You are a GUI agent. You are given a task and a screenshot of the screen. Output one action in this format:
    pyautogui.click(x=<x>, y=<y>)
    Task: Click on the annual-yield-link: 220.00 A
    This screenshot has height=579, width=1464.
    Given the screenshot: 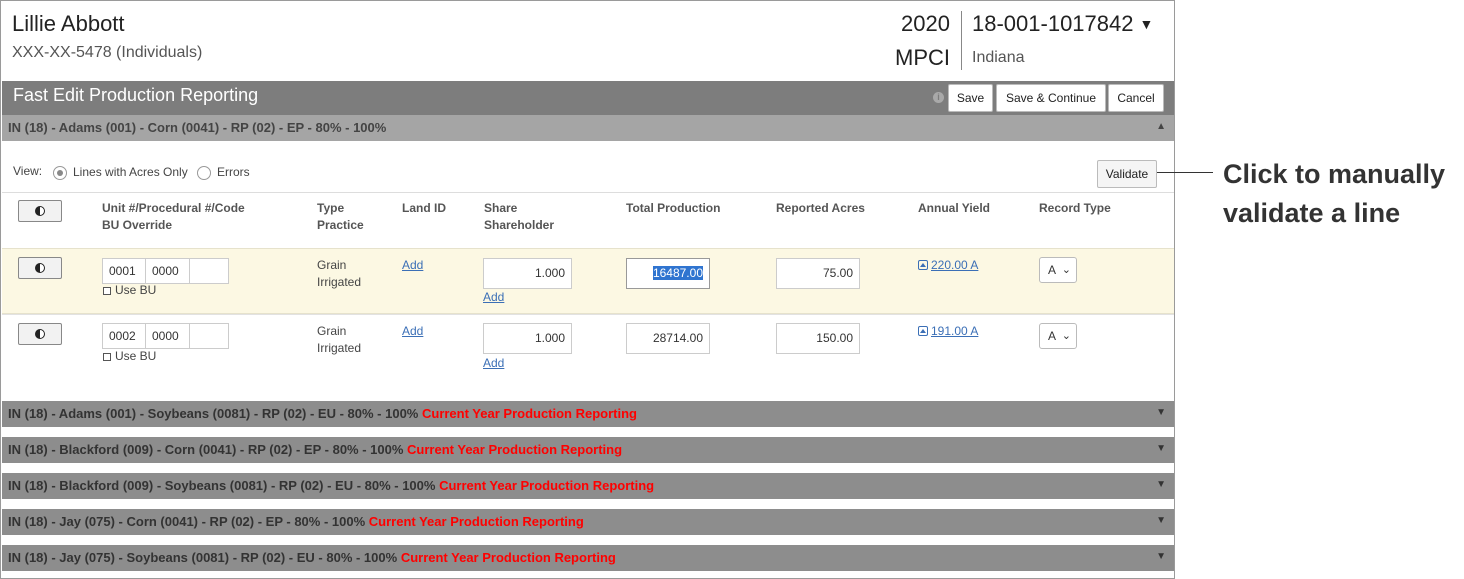 What is the action you would take?
    pyautogui.click(x=948, y=265)
    